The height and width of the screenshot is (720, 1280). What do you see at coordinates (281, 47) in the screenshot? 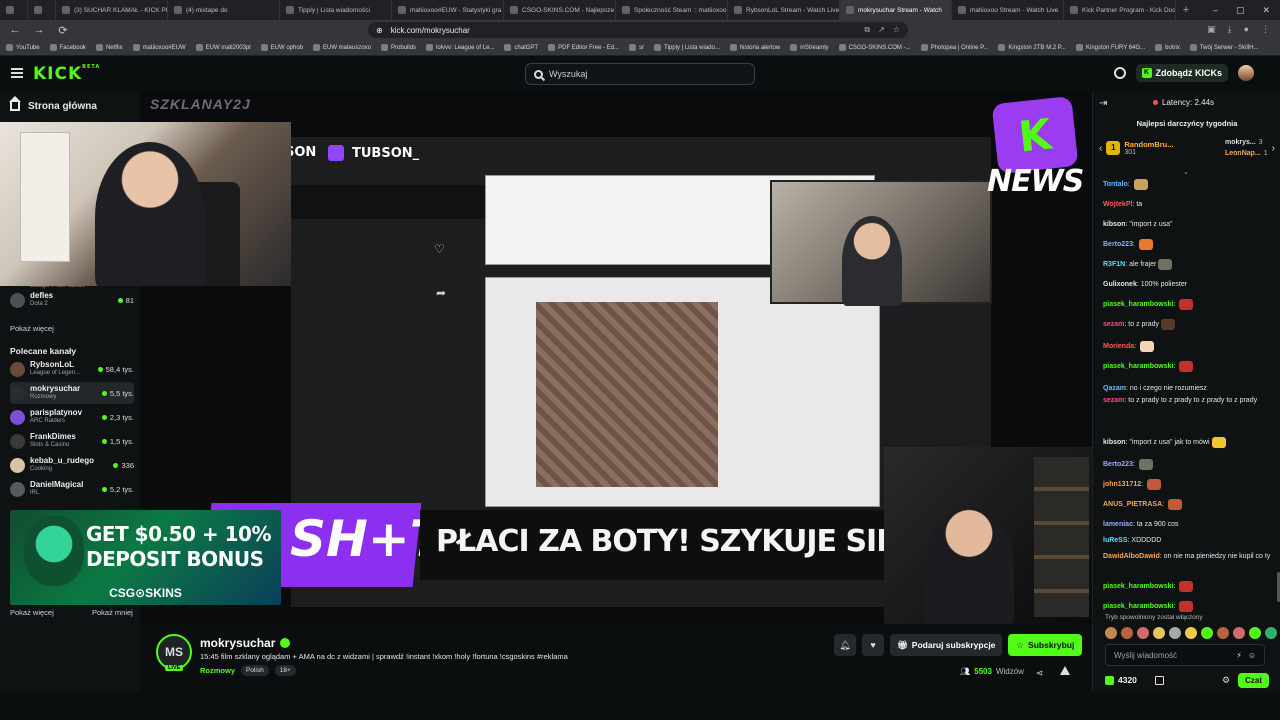
I see `bookmark-item: EUW ophob` at bounding box center [281, 47].